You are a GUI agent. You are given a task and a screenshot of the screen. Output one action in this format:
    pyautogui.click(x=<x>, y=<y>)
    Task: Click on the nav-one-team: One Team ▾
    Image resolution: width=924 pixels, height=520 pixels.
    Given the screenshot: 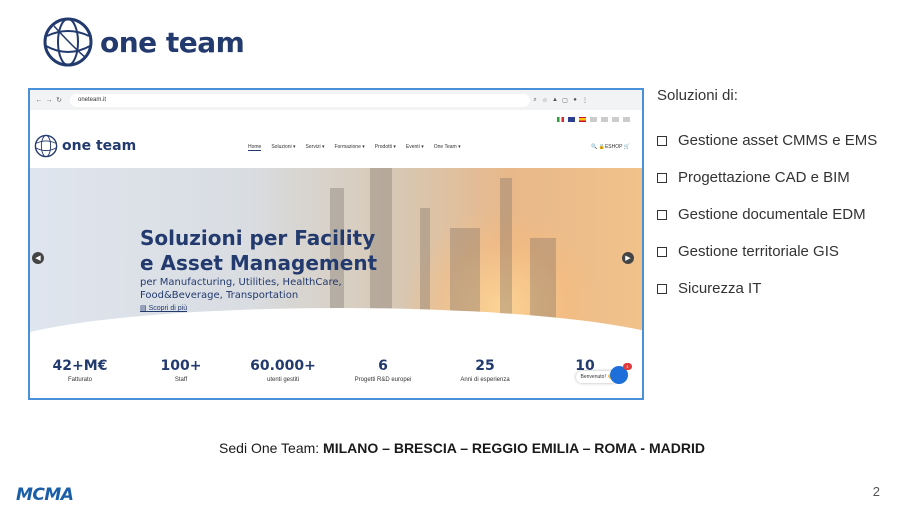 What is the action you would take?
    pyautogui.click(x=447, y=147)
    